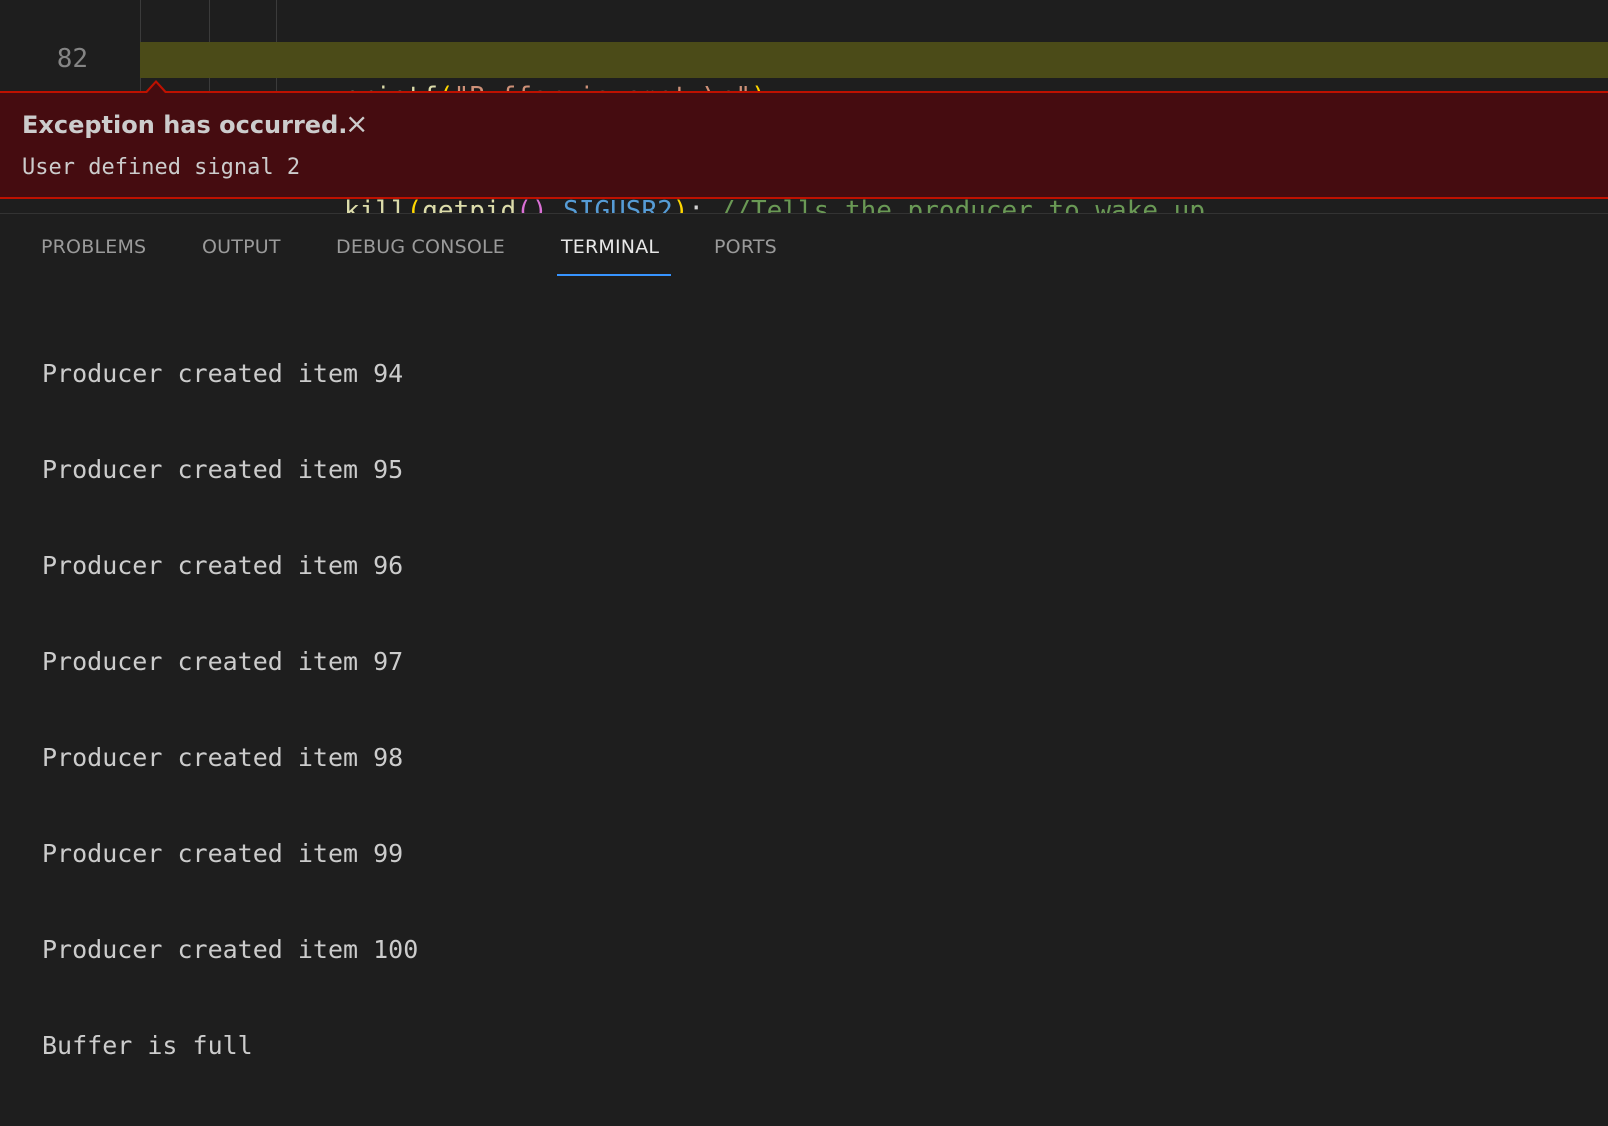 Image resolution: width=1608 pixels, height=1126 pixels. What do you see at coordinates (223, 373) in the screenshot?
I see `terminal-line: Producer created item 94` at bounding box center [223, 373].